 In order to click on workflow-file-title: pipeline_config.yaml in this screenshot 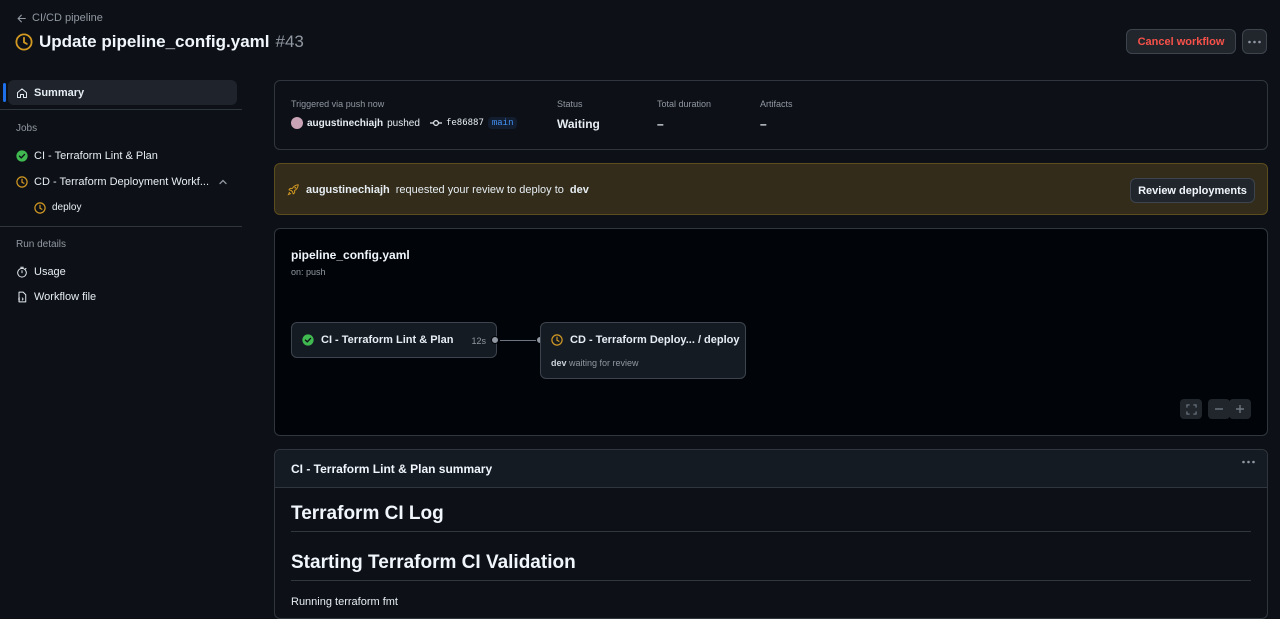, I will do `click(350, 255)`.